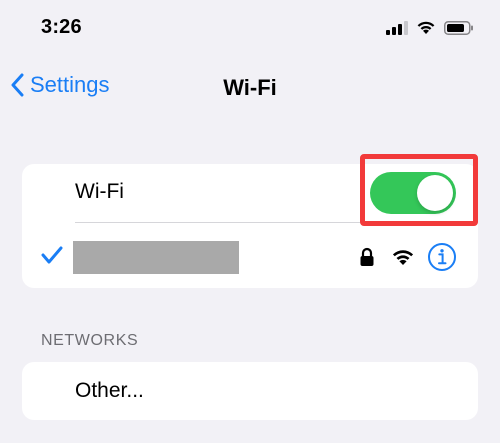 This screenshot has width=500, height=443. I want to click on checkmark-icon, so click(52, 257).